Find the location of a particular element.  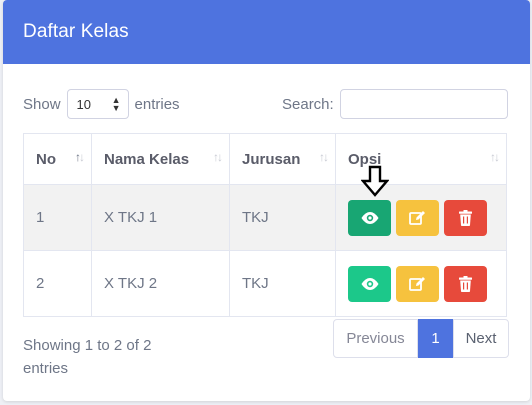

search-control: Search: is located at coordinates (395, 104).